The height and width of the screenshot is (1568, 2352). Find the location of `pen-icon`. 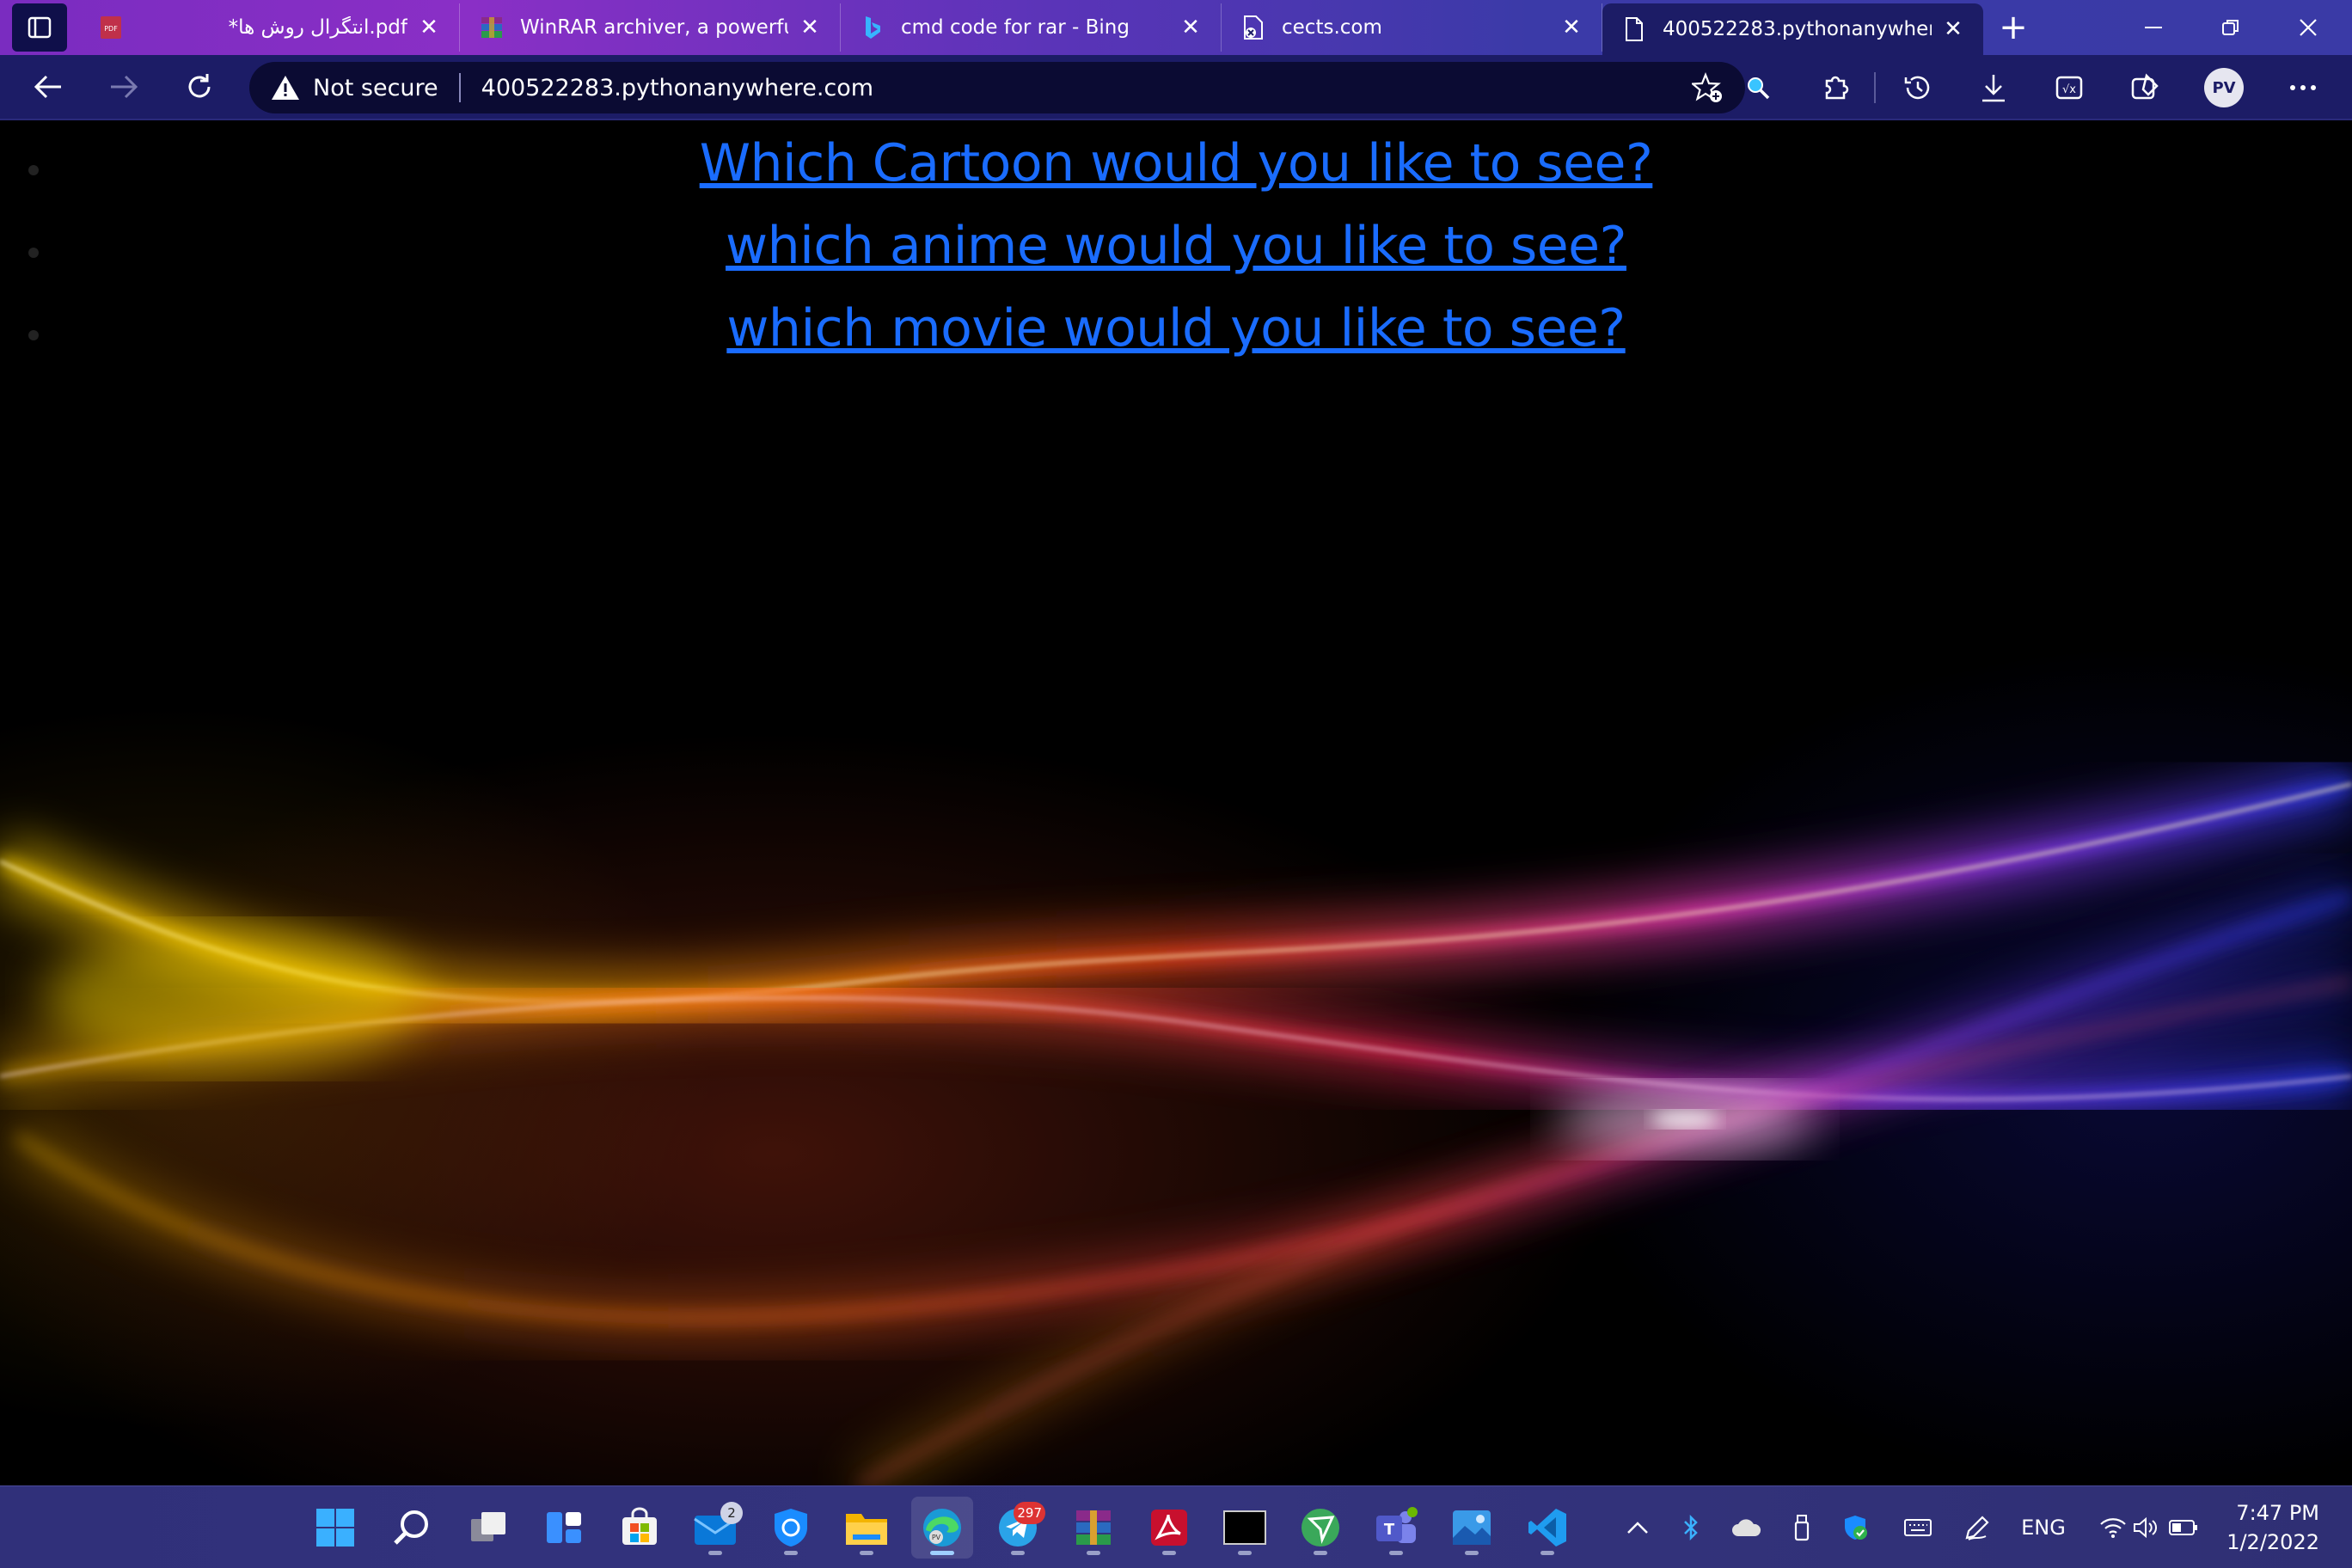

pen-icon is located at coordinates (1977, 1528).